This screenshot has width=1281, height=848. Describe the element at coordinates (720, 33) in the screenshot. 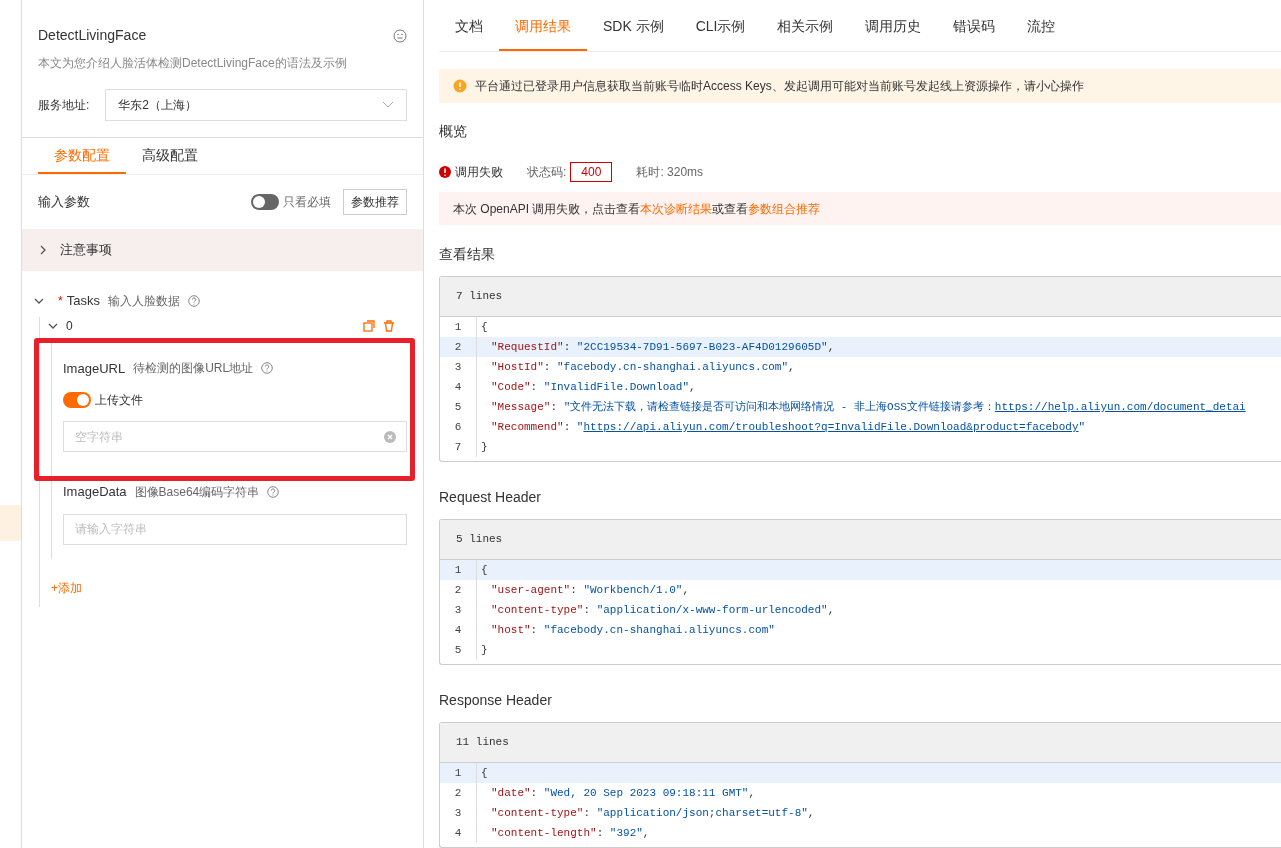

I see `tab: CLI示例` at that location.